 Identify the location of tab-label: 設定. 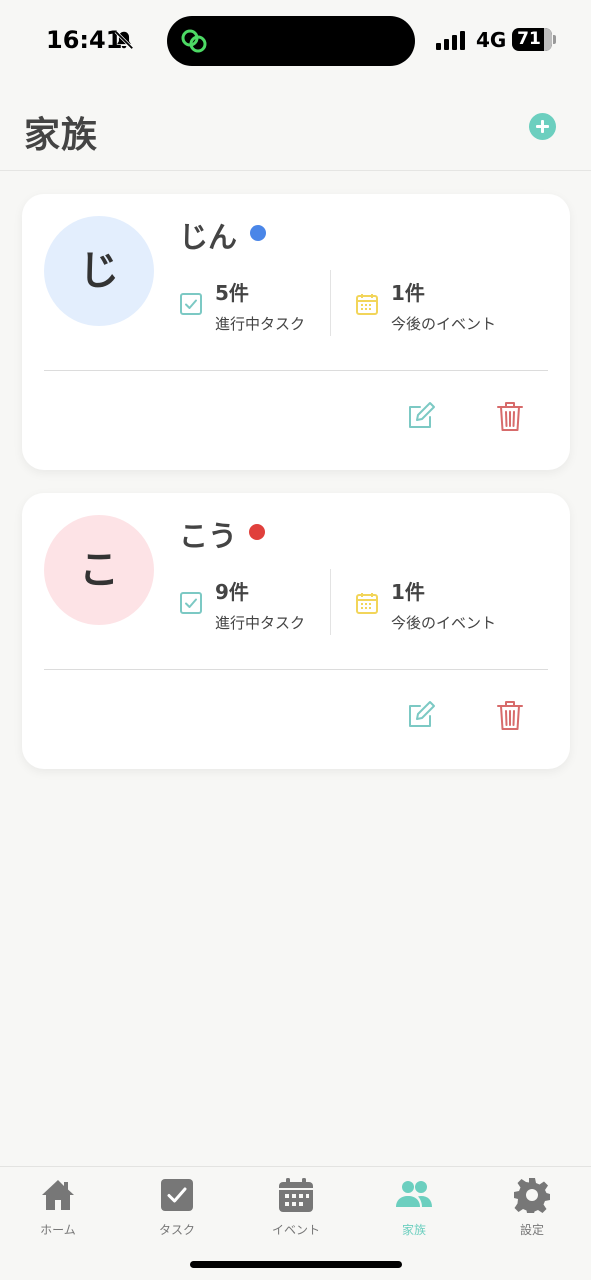
(531, 1230).